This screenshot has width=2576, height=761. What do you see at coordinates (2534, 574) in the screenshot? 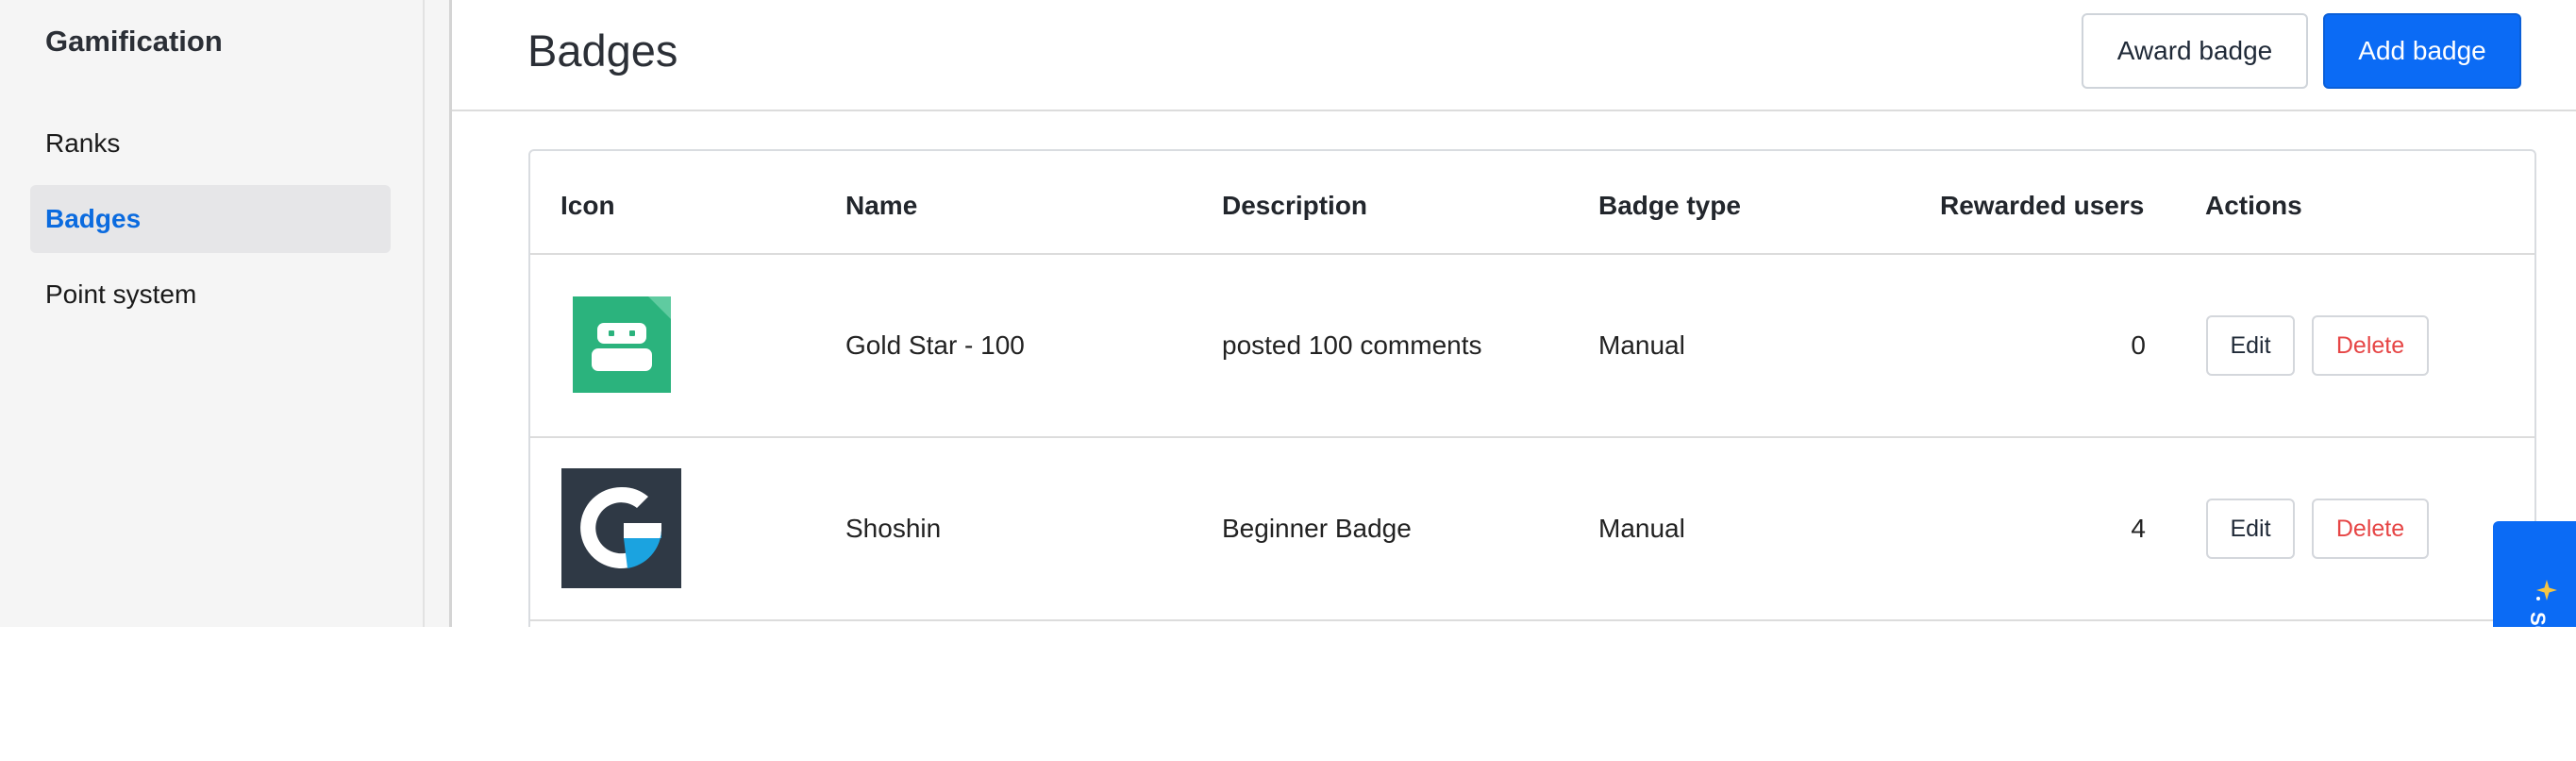
I see `floating-help-tab: SO` at bounding box center [2534, 574].